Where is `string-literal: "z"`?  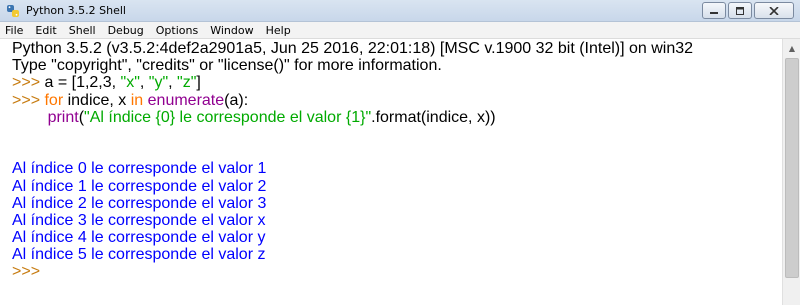 string-literal: "z" is located at coordinates (187, 83).